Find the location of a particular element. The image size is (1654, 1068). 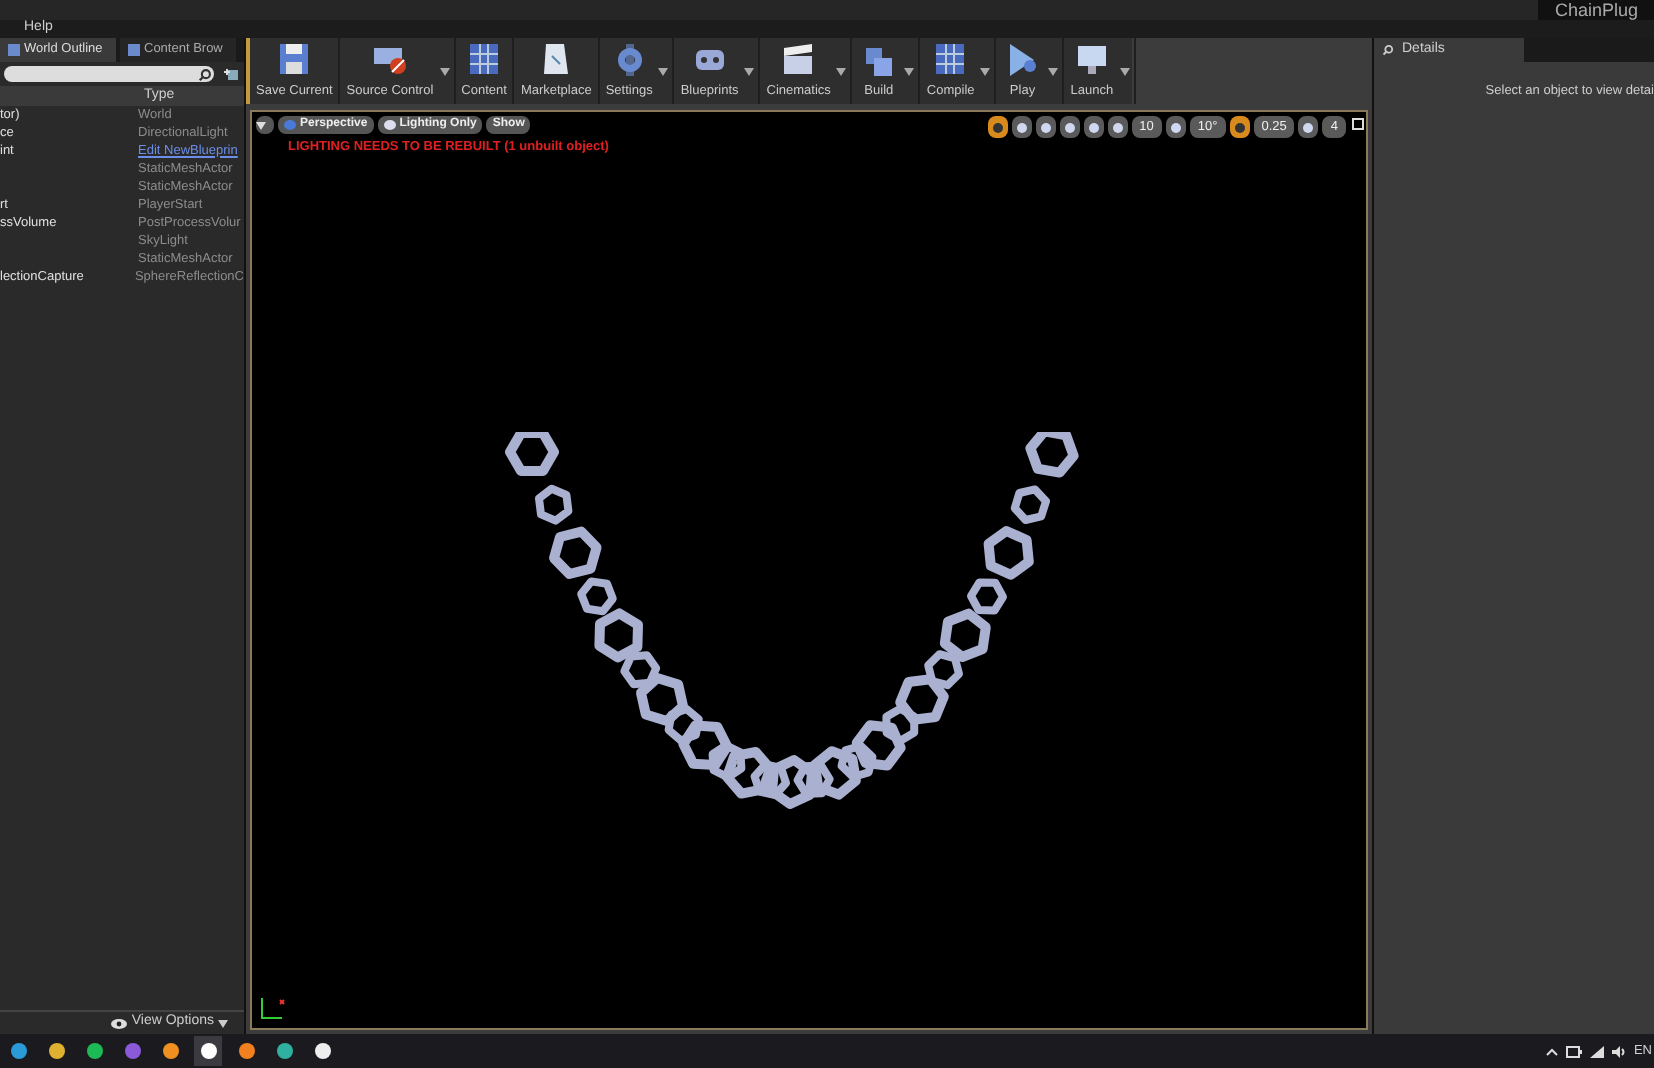

eye-icon is located at coordinates (118, 1023).